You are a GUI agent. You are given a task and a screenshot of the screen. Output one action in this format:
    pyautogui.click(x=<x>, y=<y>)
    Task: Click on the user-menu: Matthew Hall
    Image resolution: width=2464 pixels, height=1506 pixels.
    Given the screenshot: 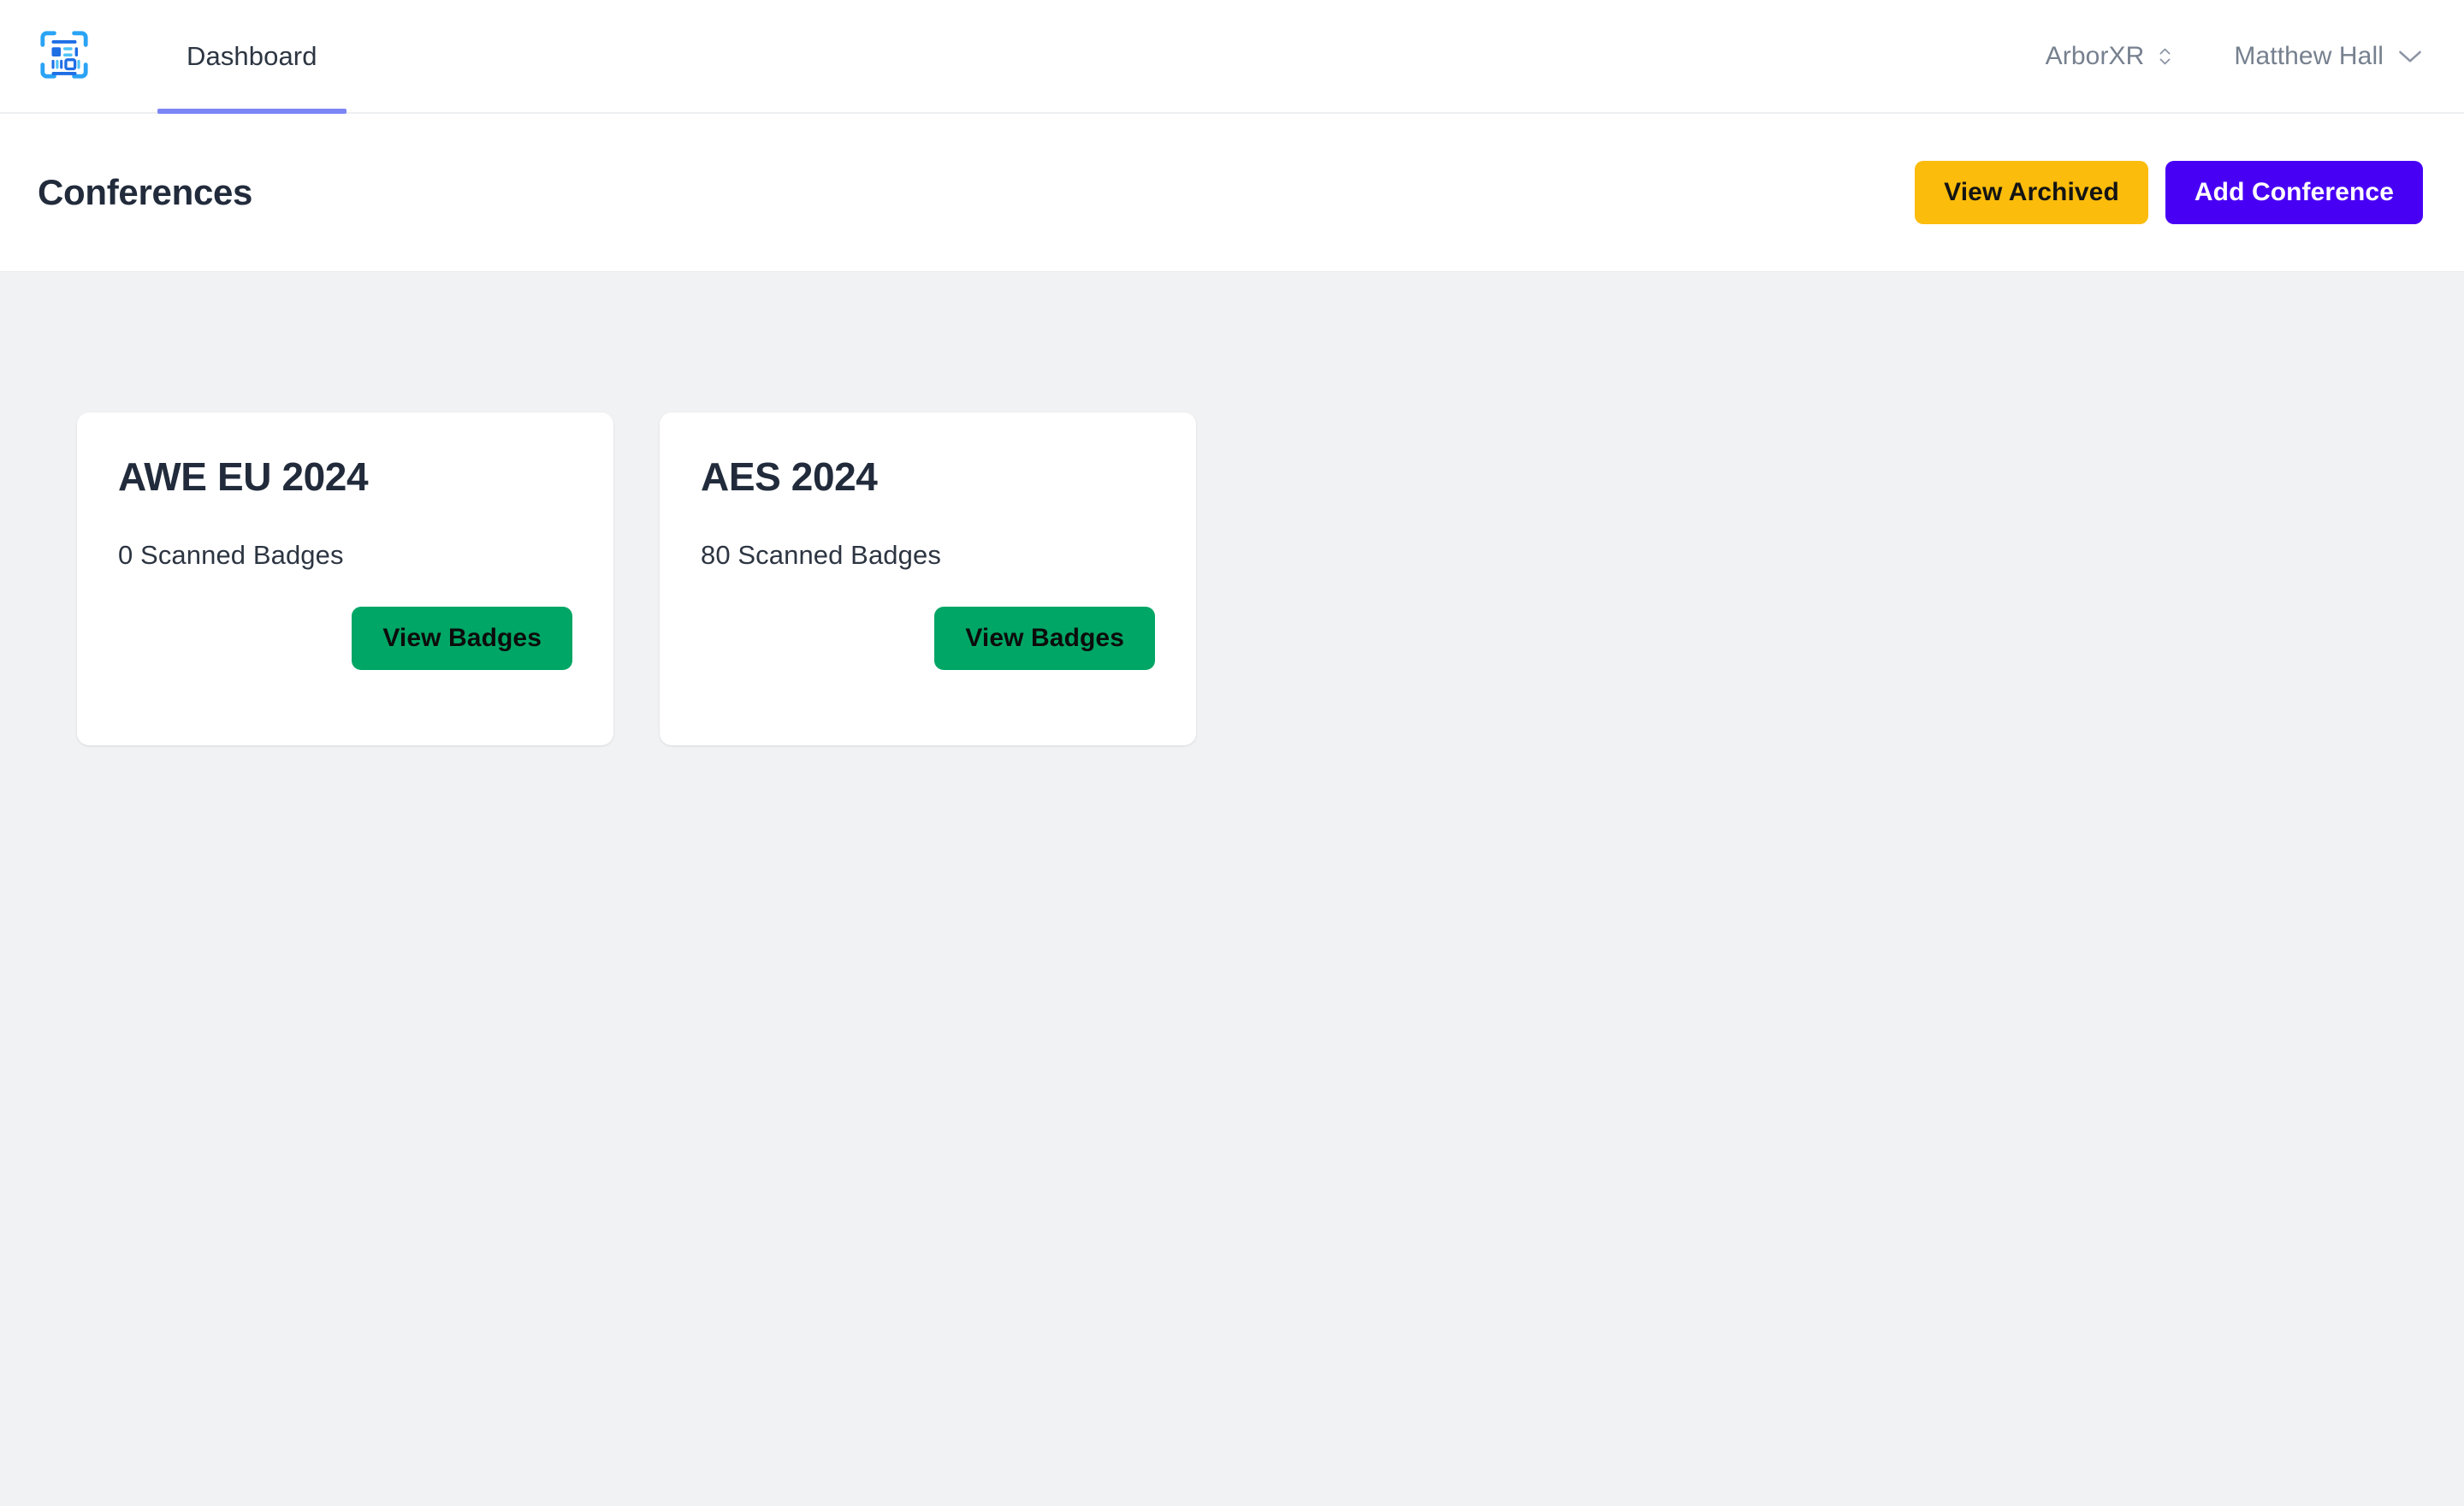 What is the action you would take?
    pyautogui.click(x=2328, y=57)
    